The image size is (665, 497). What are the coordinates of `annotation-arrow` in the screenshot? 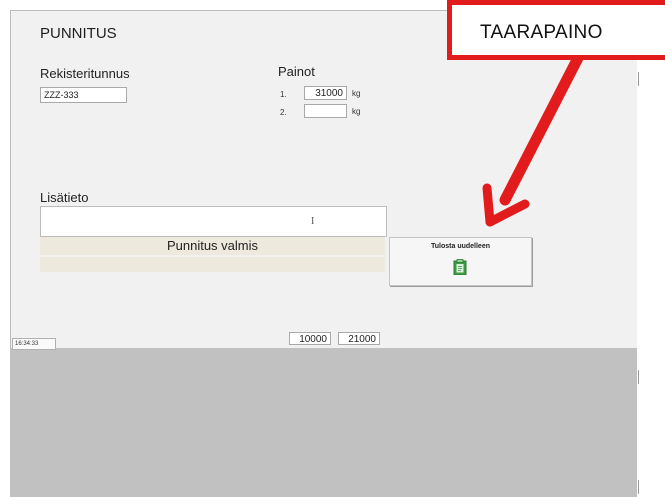 It's located at (533, 139).